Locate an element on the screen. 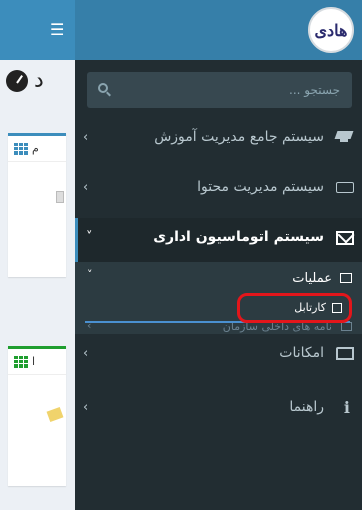  sidebar-item-label: سیستم مدیریت محتوا is located at coordinates (260, 187).